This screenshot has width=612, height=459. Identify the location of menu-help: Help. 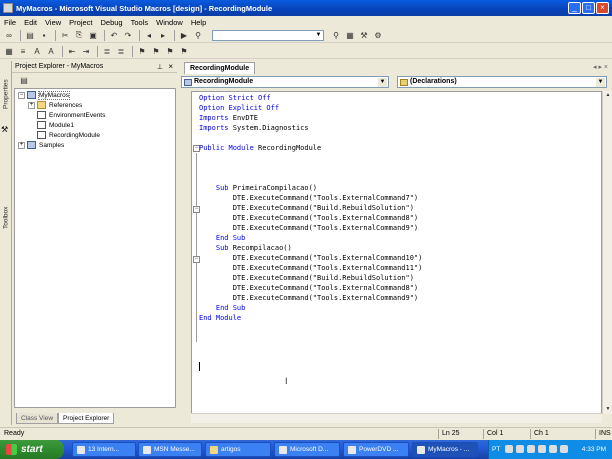
(198, 22).